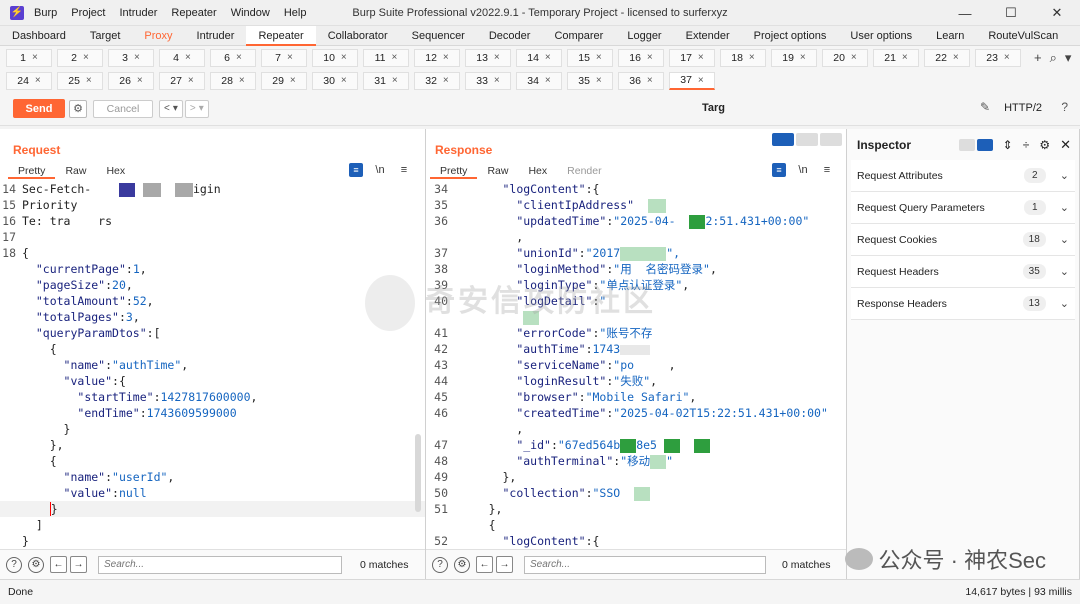 The width and height of the screenshot is (1080, 604). I want to click on tab-response-pretty: Pretty, so click(454, 171).